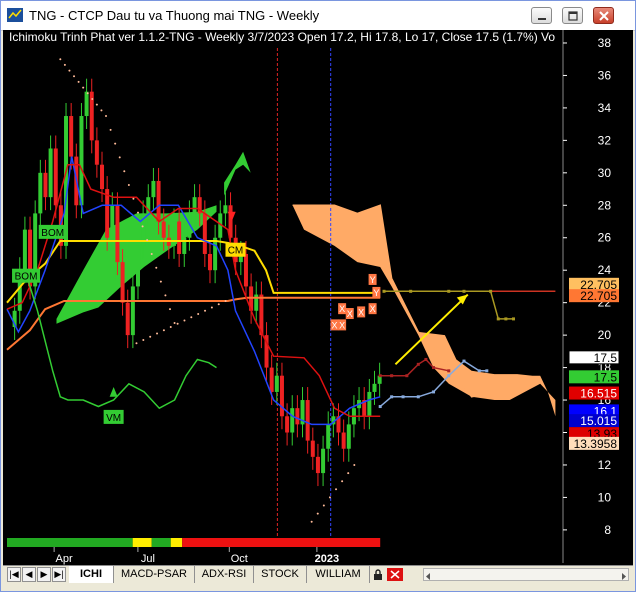 The width and height of the screenshot is (636, 592). Describe the element at coordinates (607, 530) in the screenshot. I see `price-tick-label: 8` at that location.